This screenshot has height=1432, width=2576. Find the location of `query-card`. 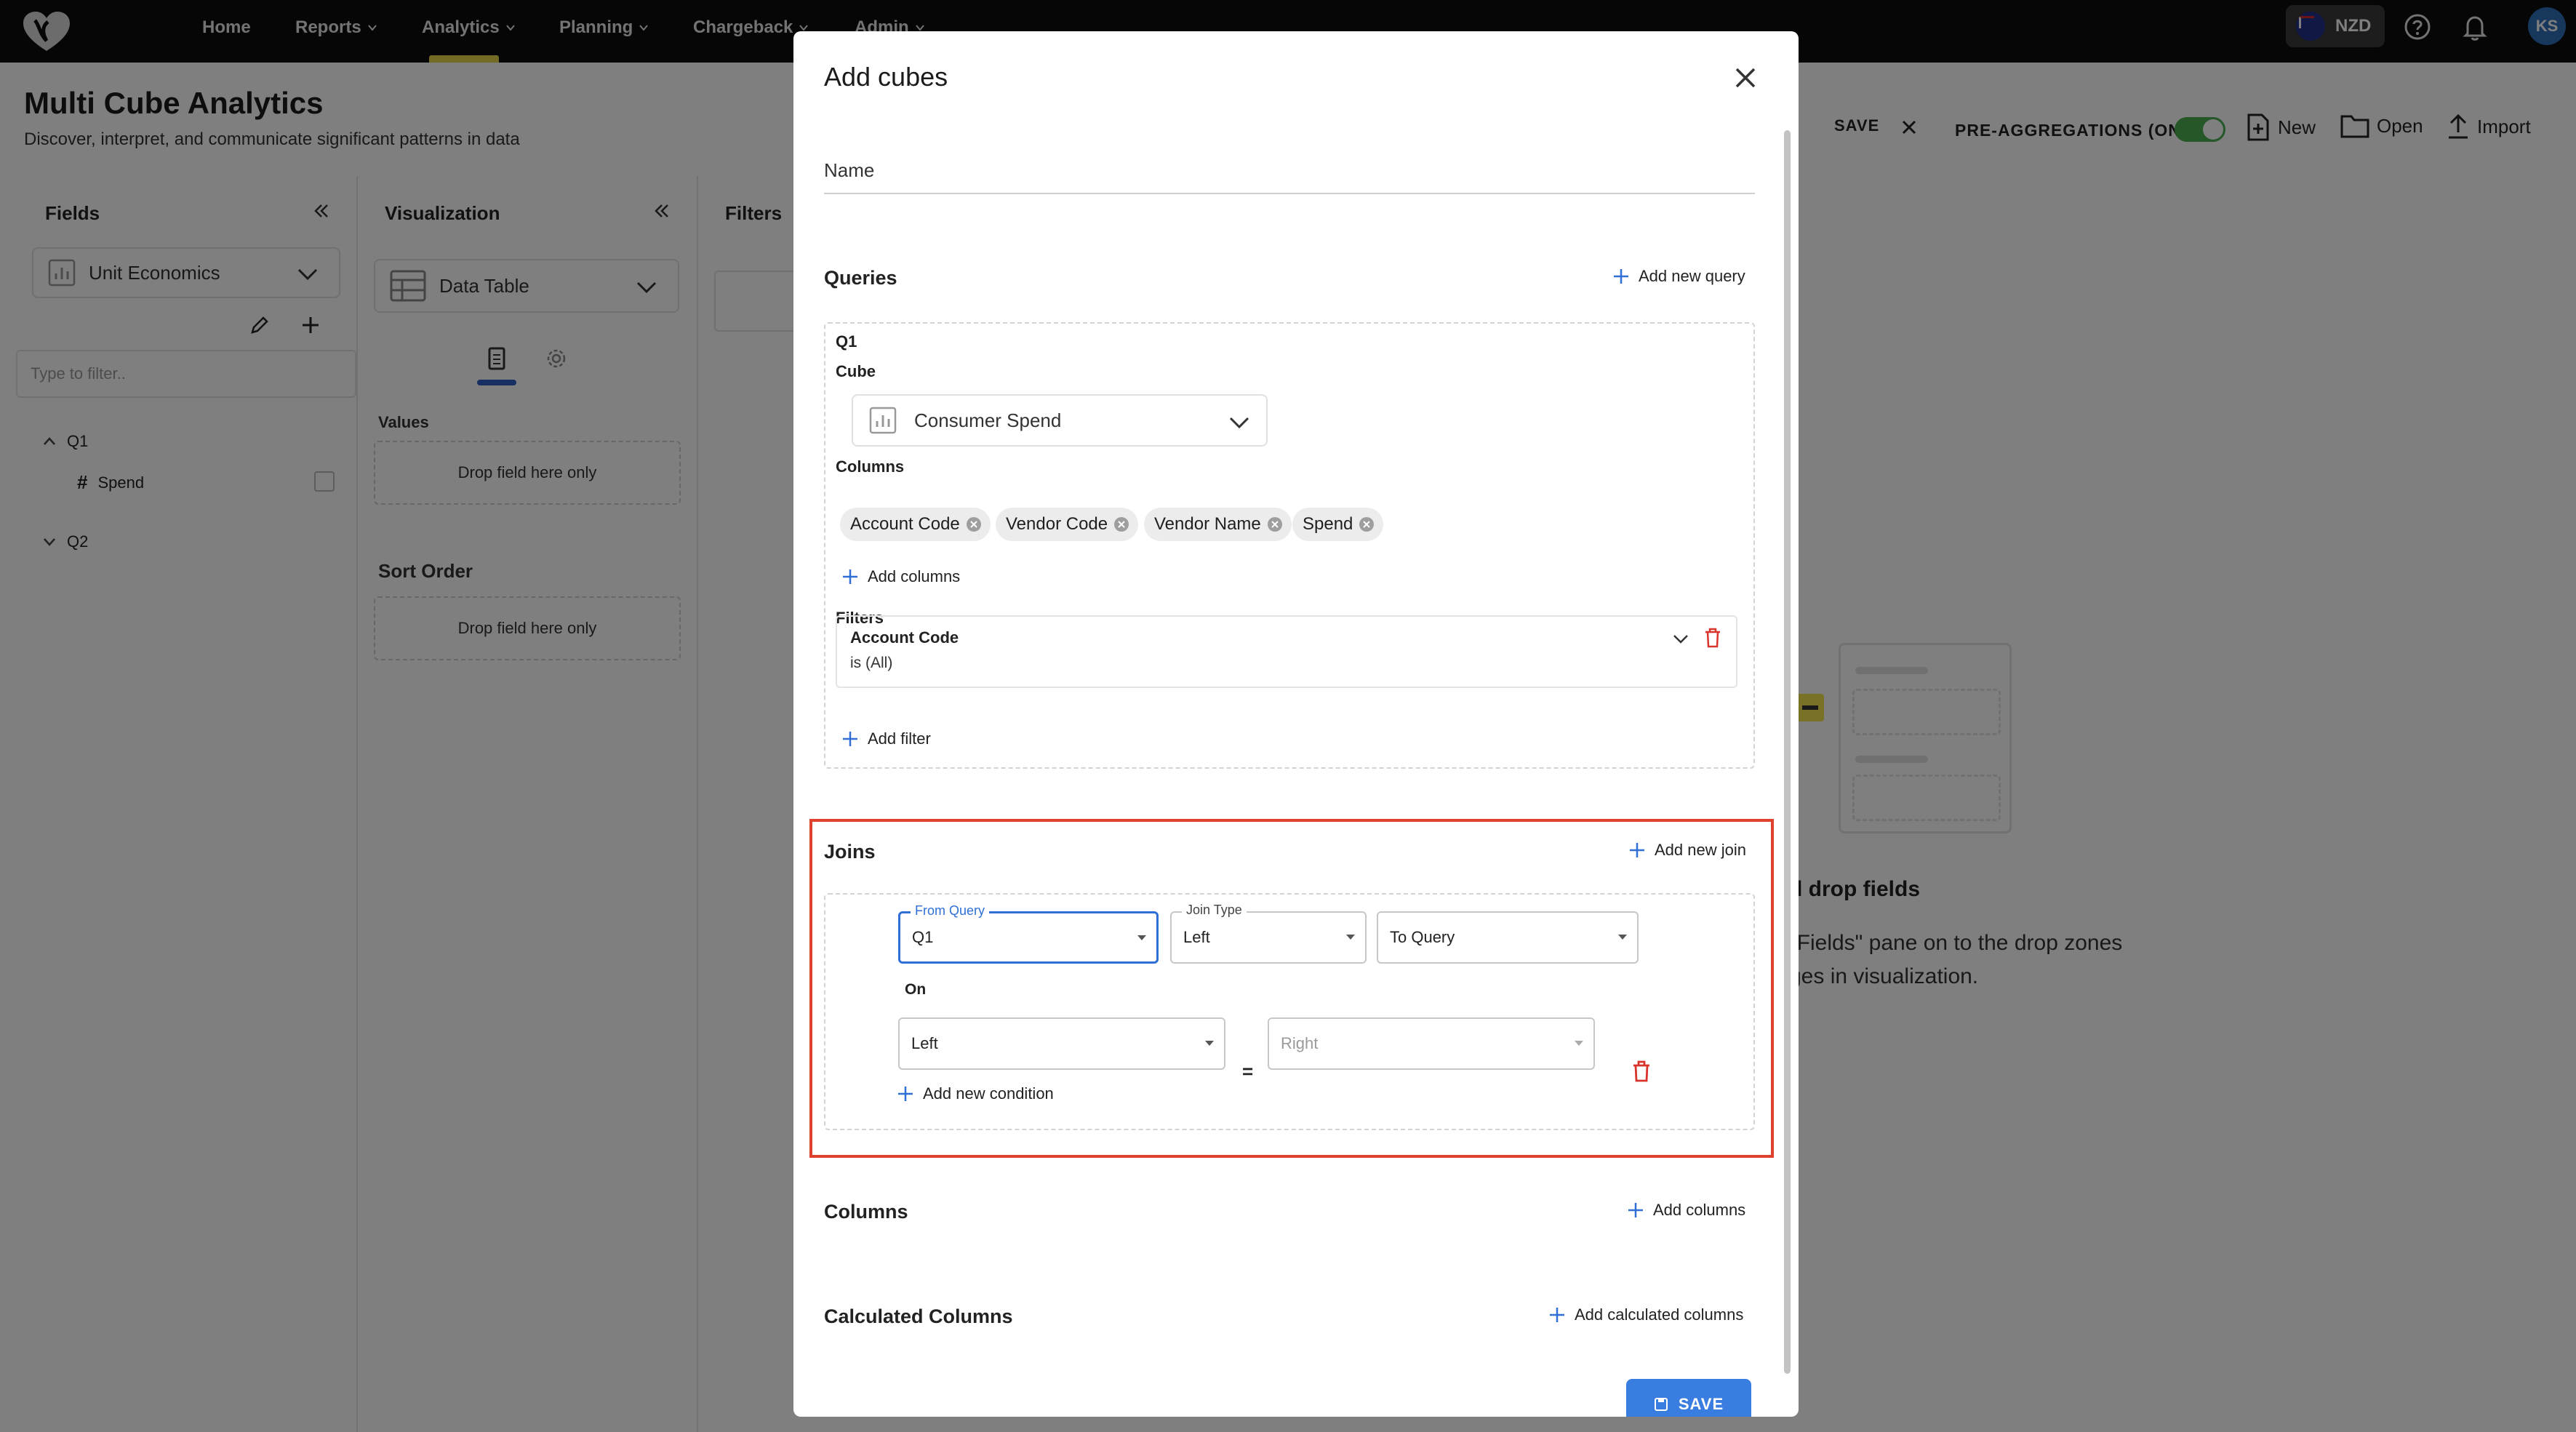

query-card is located at coordinates (1289, 545).